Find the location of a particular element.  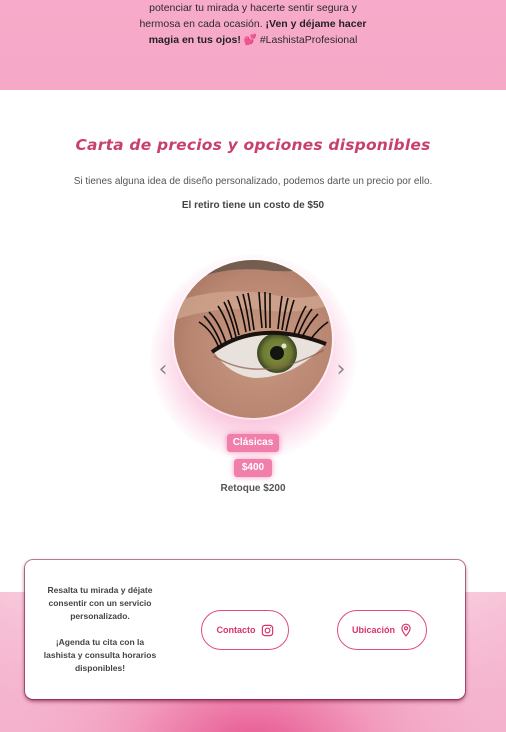

price-badge: $400 is located at coordinates (253, 468).